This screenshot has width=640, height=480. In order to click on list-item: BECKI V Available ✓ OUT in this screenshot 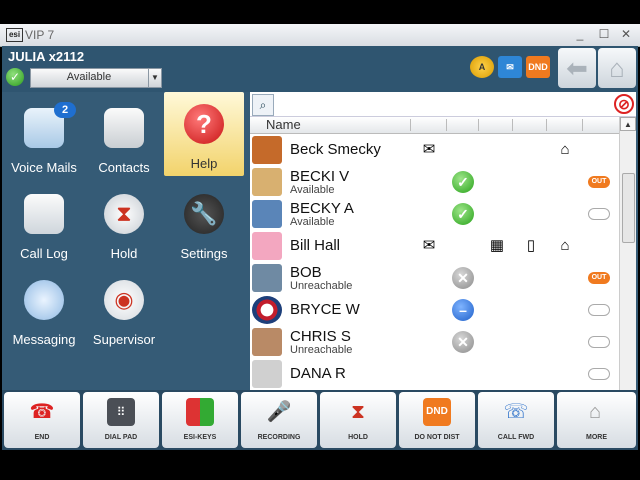, I will do `click(435, 182)`.